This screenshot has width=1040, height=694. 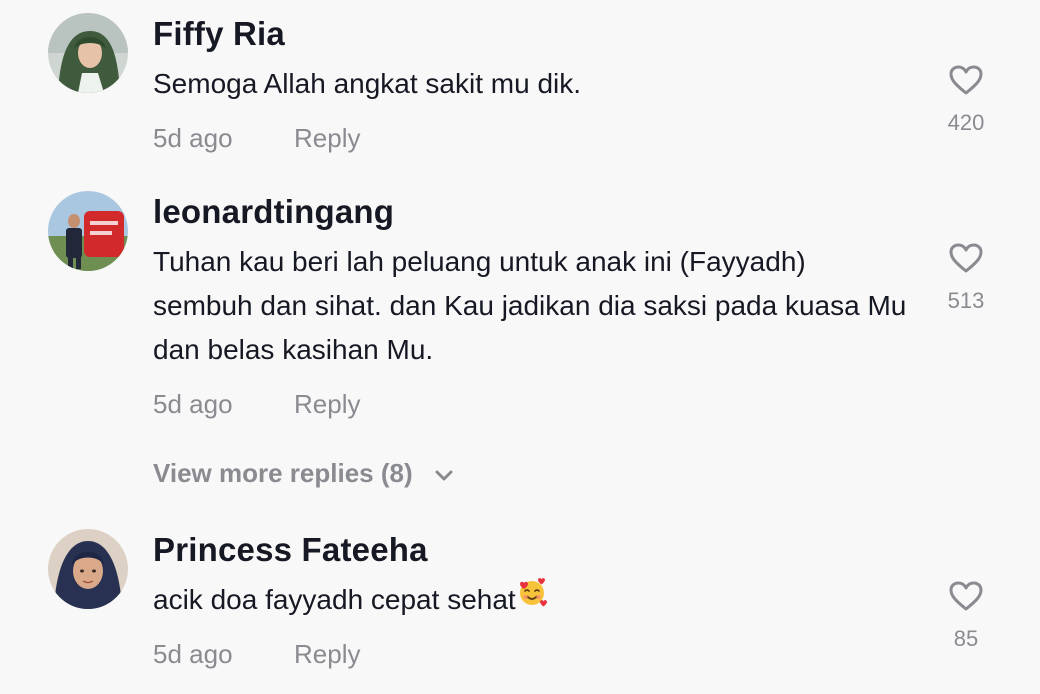 What do you see at coordinates (367, 83) in the screenshot?
I see `comment-text: Semoga Allah angkat sakit mu dik.` at bounding box center [367, 83].